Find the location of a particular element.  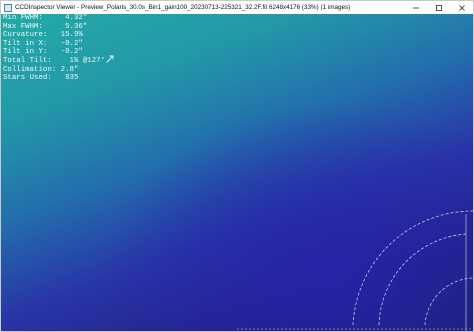

minimize-icon is located at coordinates (415, 7).